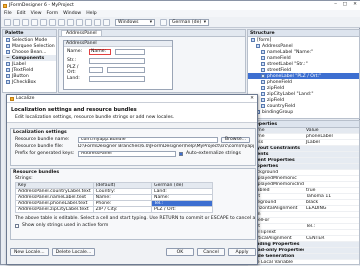  I want to click on property-value: true, so click(331, 190).